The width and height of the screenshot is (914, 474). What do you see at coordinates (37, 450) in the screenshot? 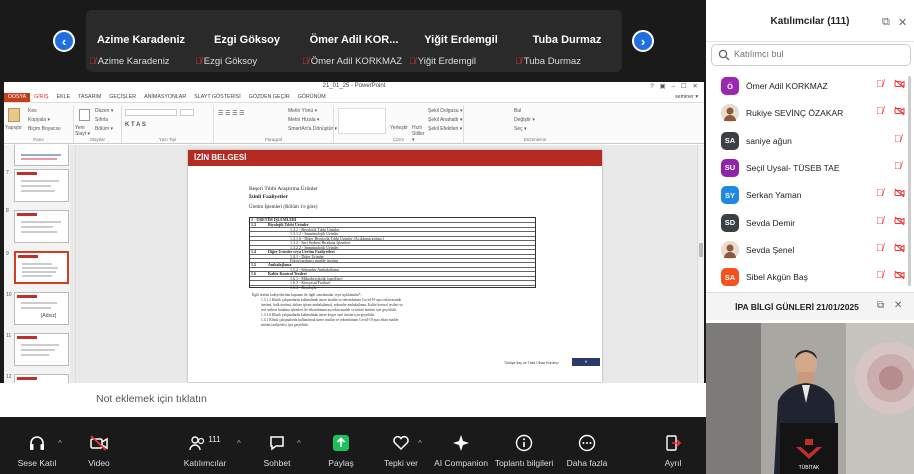
I see `join-audio-button: Sese Katıl` at bounding box center [37, 450].